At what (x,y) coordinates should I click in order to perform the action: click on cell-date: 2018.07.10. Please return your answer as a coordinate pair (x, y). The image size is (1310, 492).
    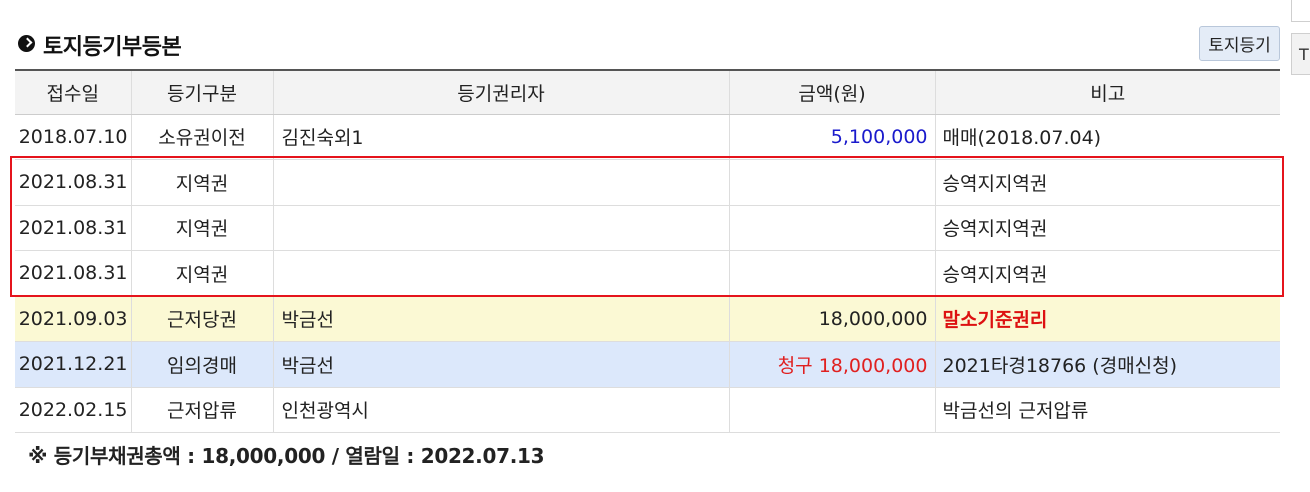
    Looking at the image, I should click on (73, 137).